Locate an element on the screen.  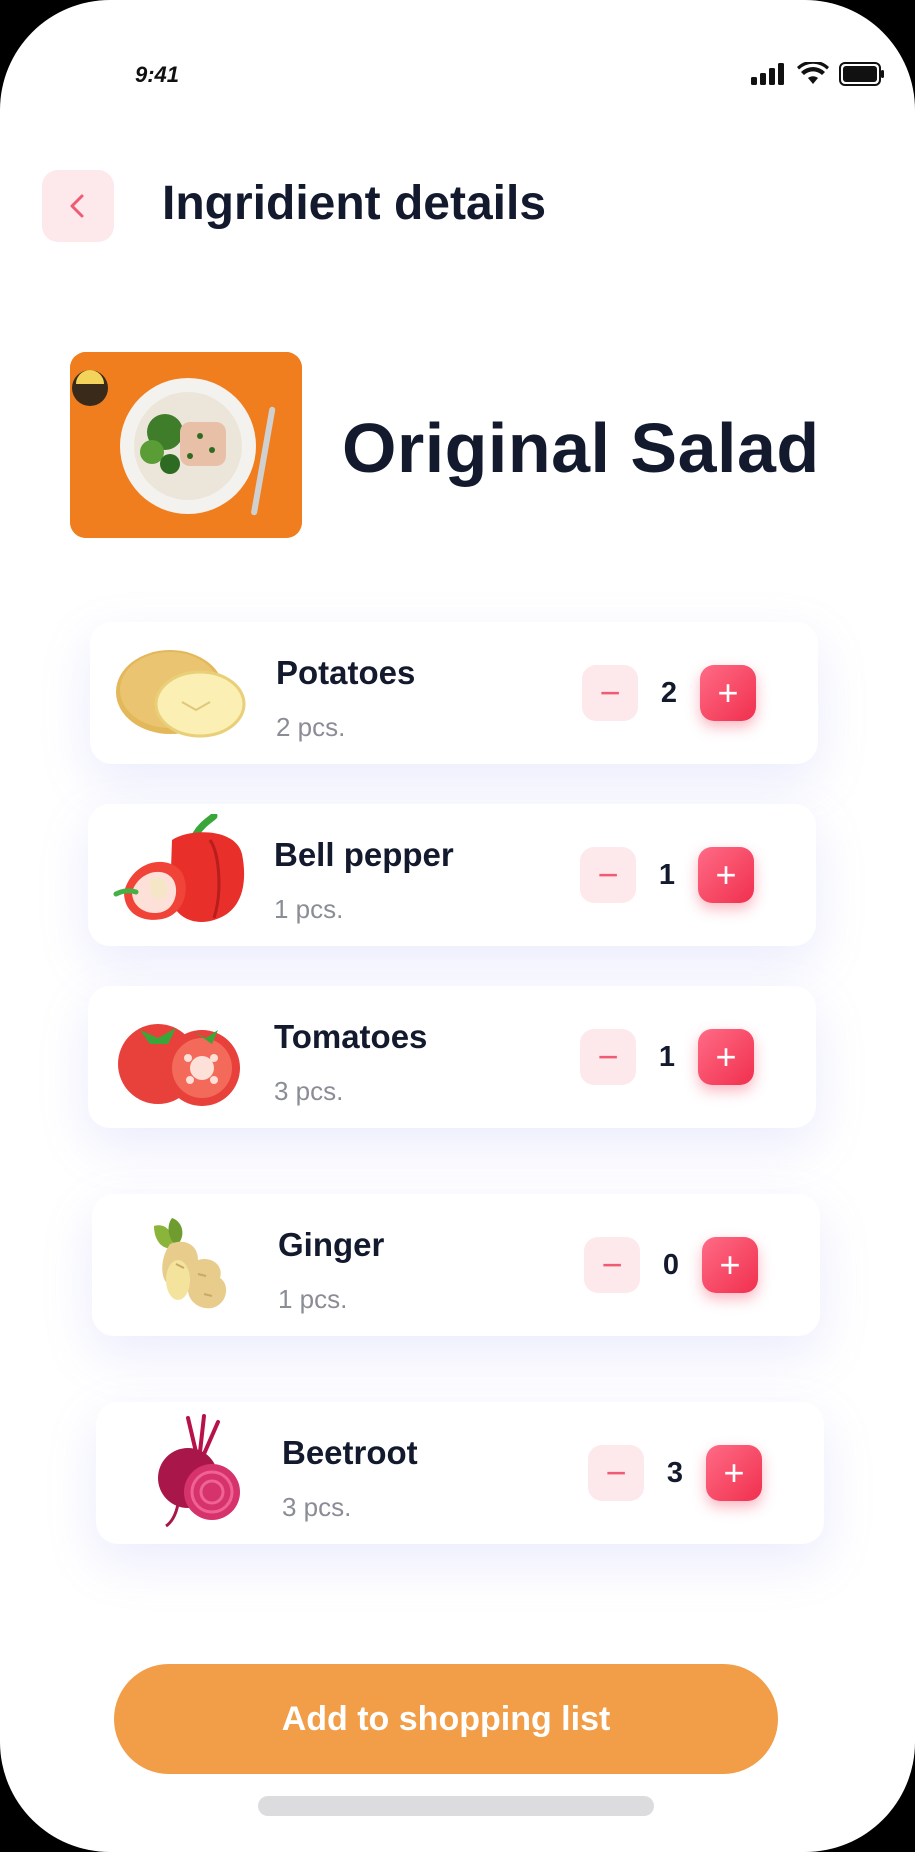
quantity-value: 3 is located at coordinates (675, 1472).